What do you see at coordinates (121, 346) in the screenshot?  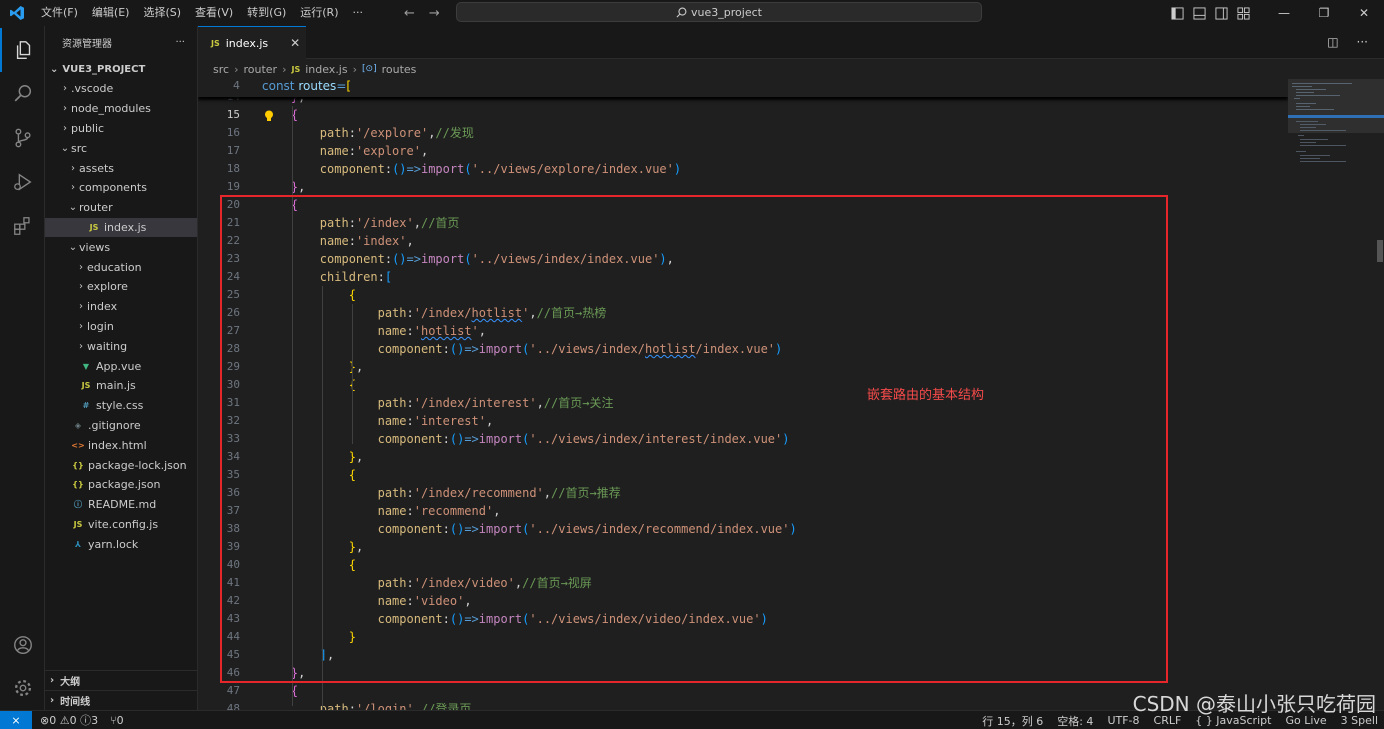 I see `tree-item: › waiting` at bounding box center [121, 346].